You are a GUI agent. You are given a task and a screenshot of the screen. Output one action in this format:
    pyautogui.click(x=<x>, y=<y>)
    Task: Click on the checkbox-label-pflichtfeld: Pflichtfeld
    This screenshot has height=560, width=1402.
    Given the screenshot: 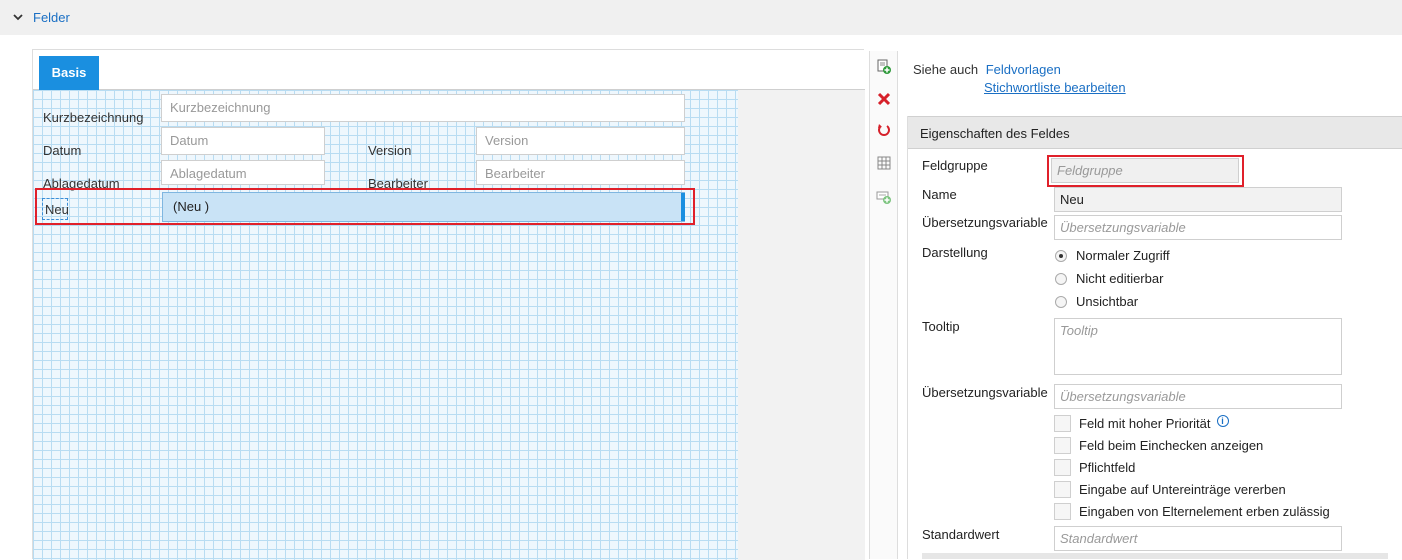 What is the action you would take?
    pyautogui.click(x=1107, y=467)
    